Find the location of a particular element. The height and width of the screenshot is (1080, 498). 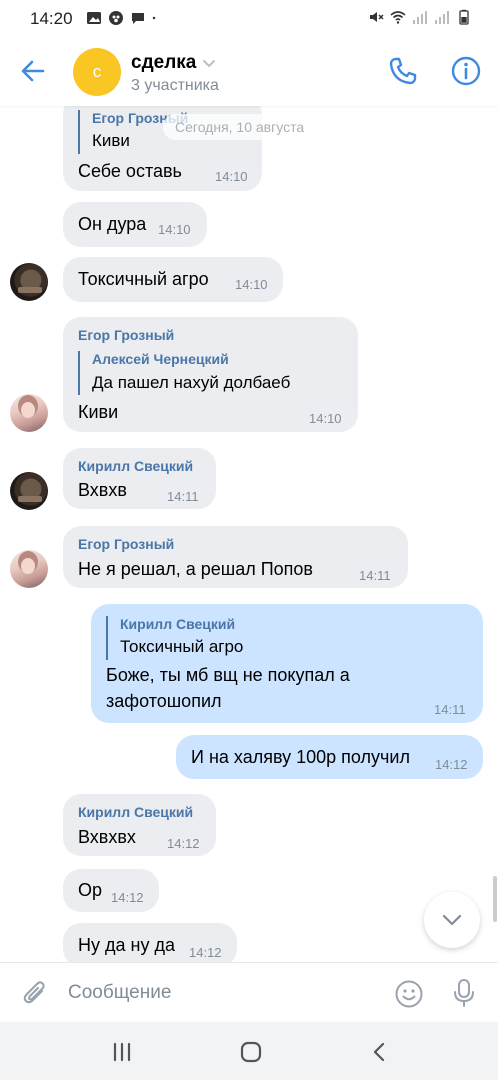

message-bubble: Кирилл Свецкий Вхвхв 14:11 is located at coordinates (139, 478).